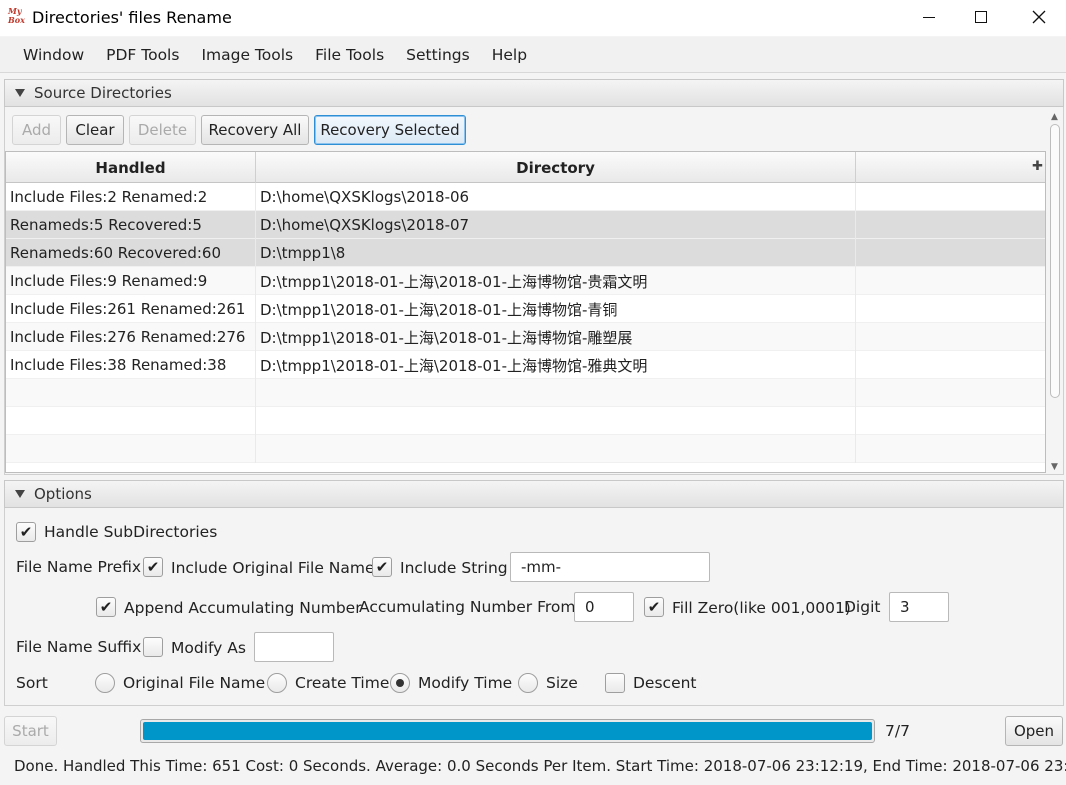  What do you see at coordinates (131, 337) in the screenshot?
I see `cell-handled: Include Files:276 Renamed:276` at bounding box center [131, 337].